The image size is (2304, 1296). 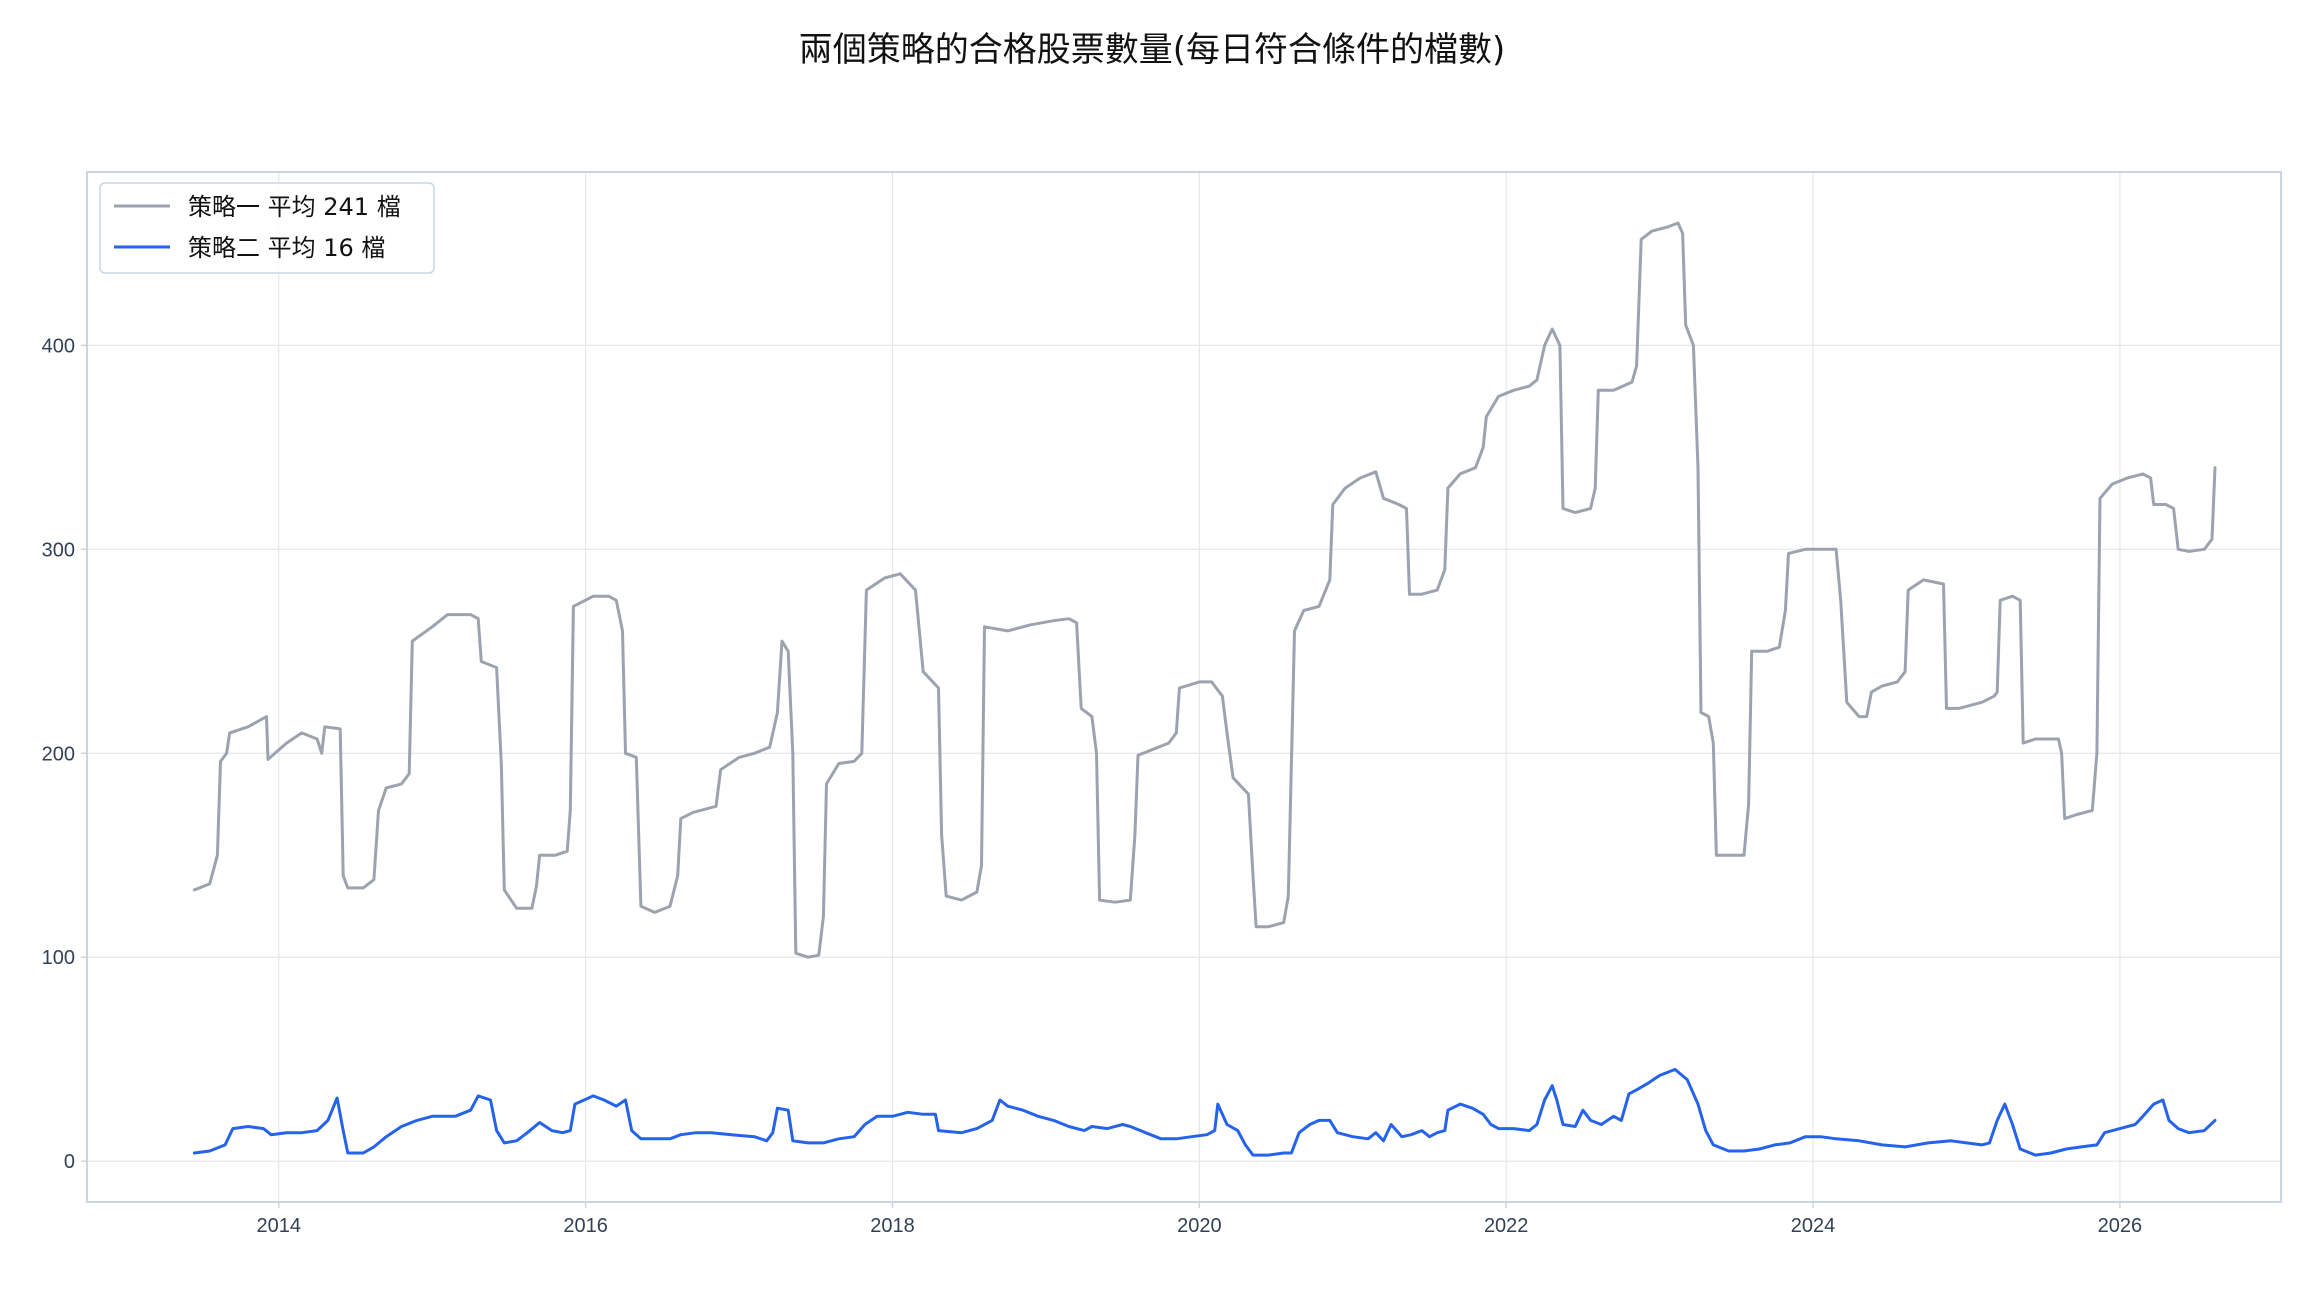 What do you see at coordinates (58, 754) in the screenshot?
I see `y-tick-label: 200` at bounding box center [58, 754].